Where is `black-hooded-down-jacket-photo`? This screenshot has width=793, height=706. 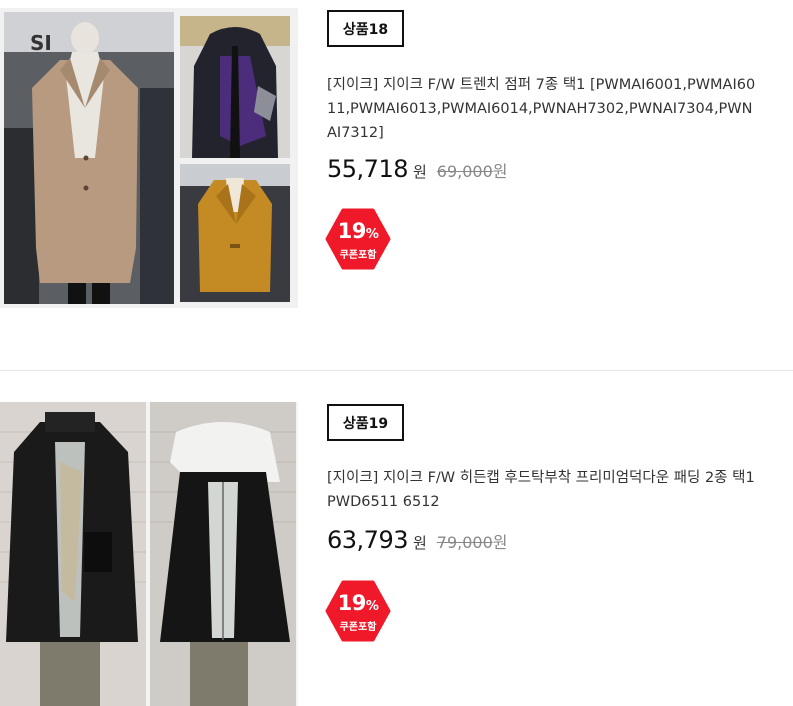 black-hooded-down-jacket-photo is located at coordinates (223, 554).